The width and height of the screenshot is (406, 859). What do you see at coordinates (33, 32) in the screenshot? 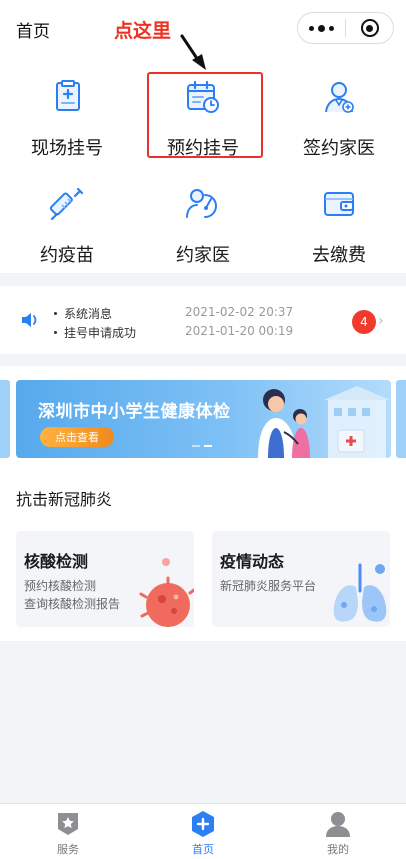
I see `page-title: 首页` at bounding box center [33, 32].